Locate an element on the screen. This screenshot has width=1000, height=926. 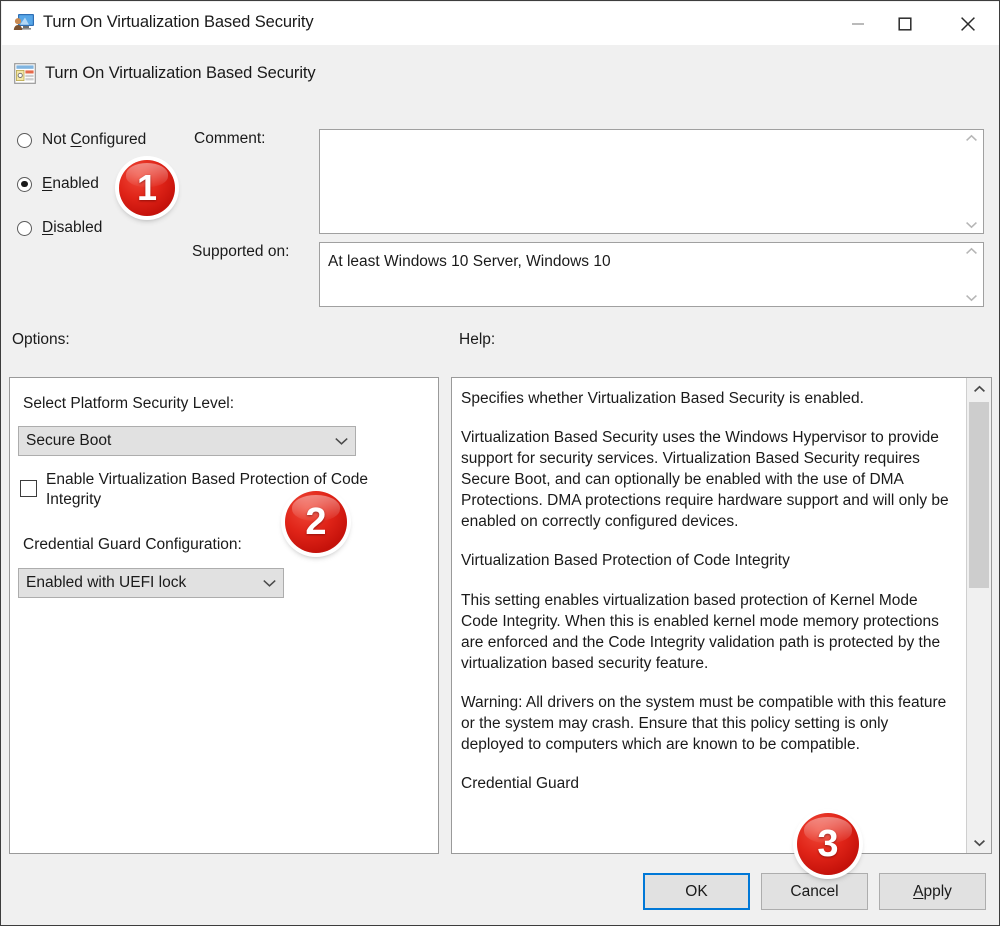
code-integrity-checkbox is located at coordinates (28, 488).